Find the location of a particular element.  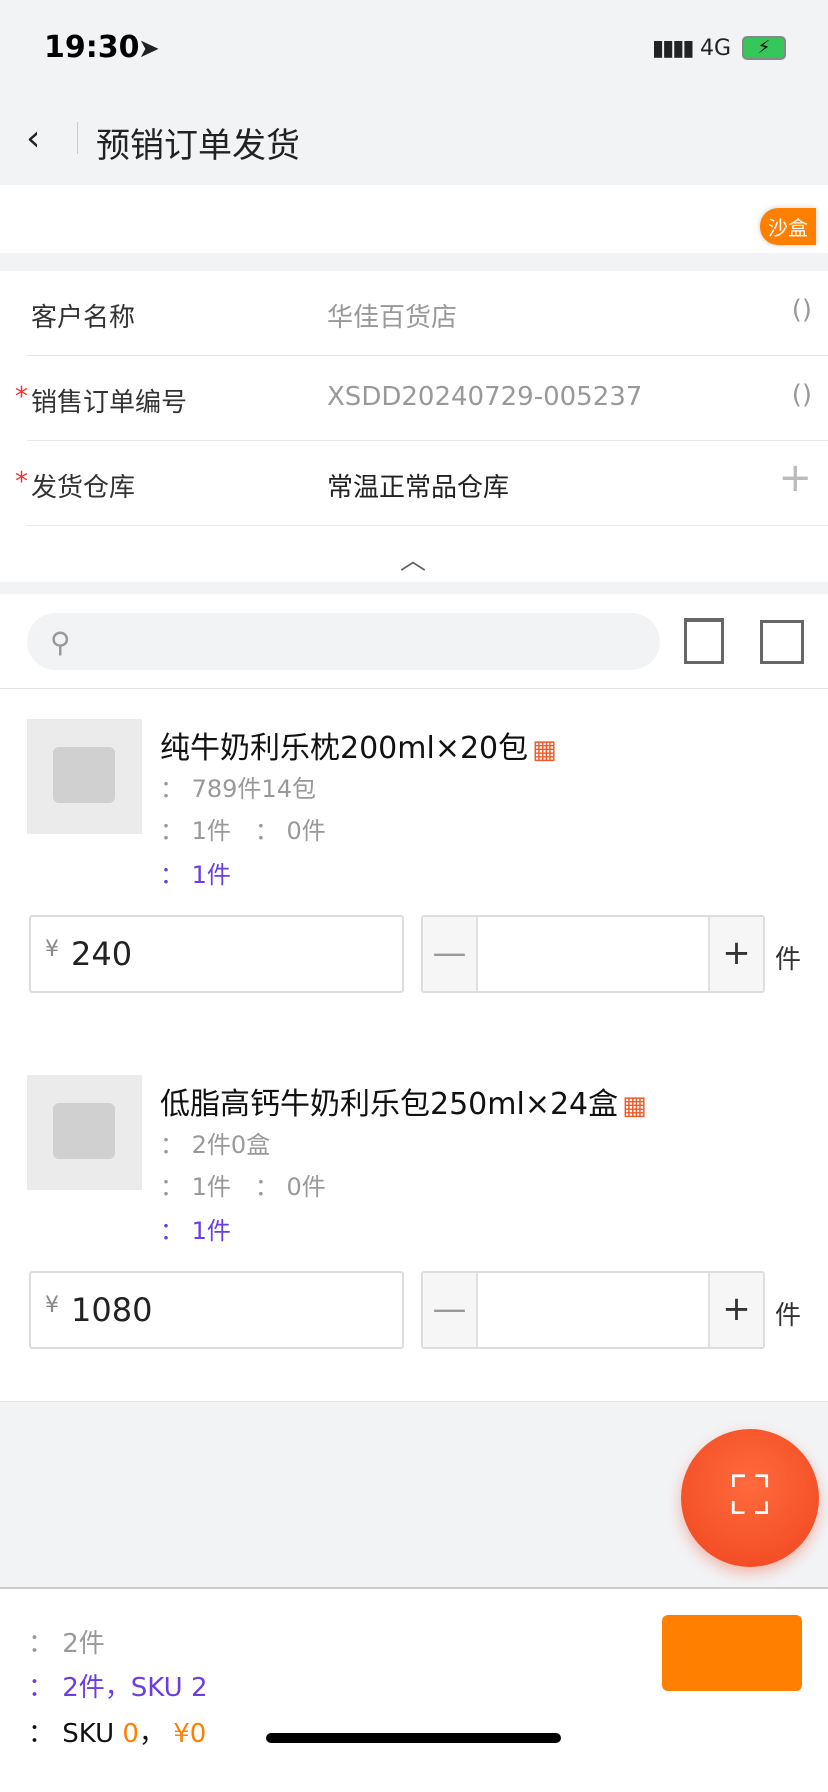

home-indicator is located at coordinates (413, 1738).